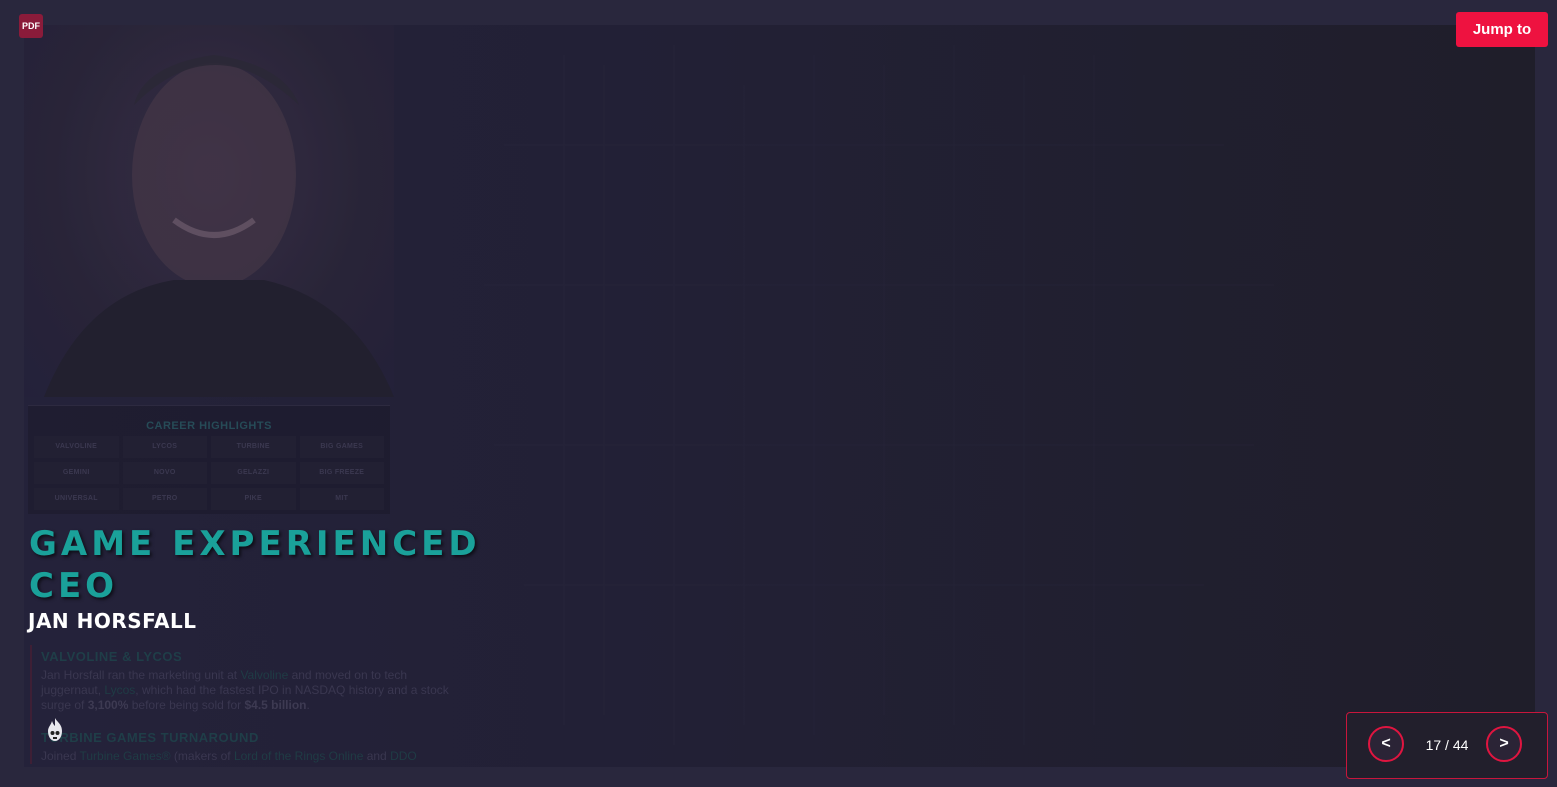  What do you see at coordinates (76, 447) in the screenshot?
I see `career-item: VALVOLINE` at bounding box center [76, 447].